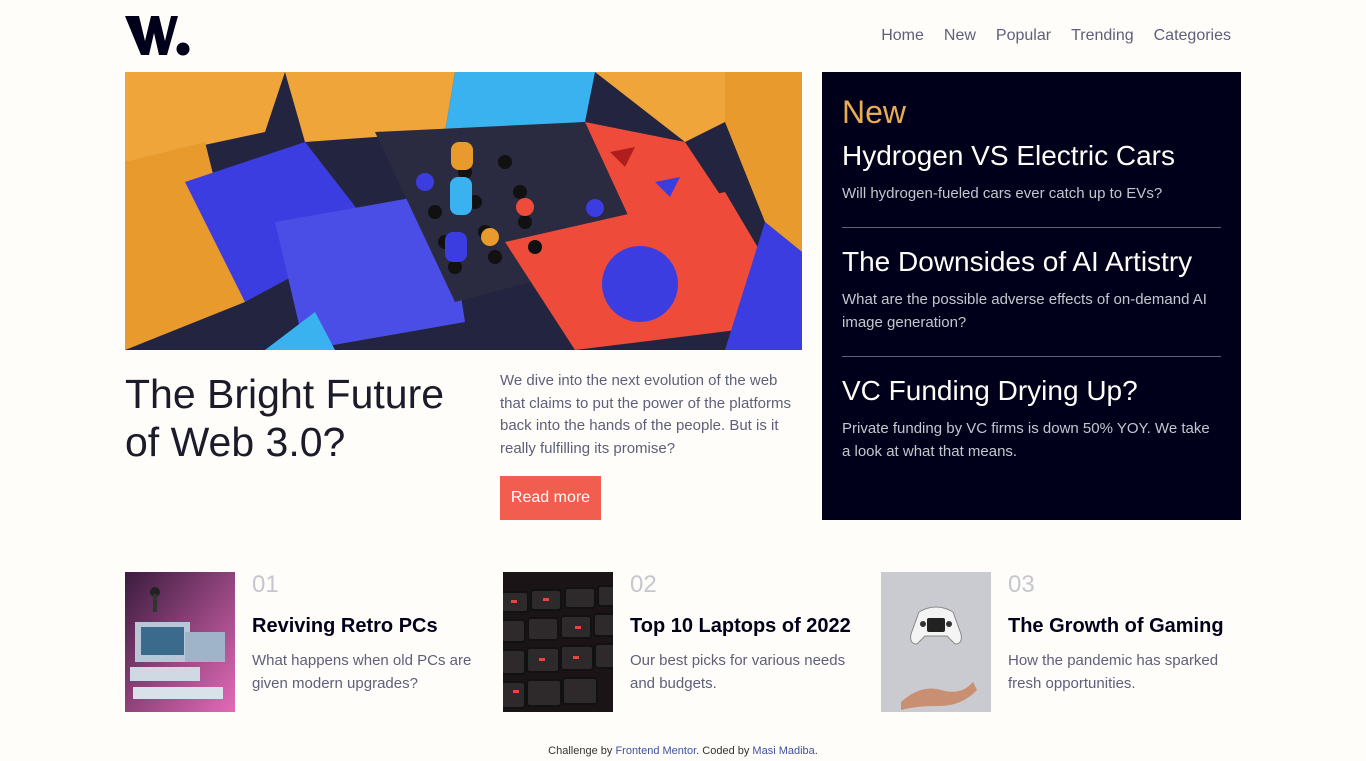 This screenshot has width=1366, height=761. Describe the element at coordinates (265, 584) in the screenshot. I see `card-number: 01` at that location.